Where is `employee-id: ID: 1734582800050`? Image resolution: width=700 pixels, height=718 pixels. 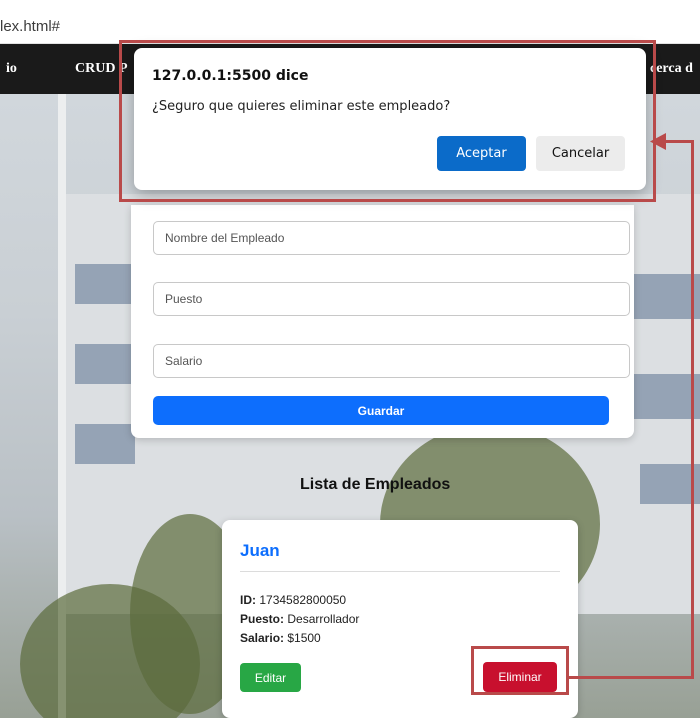
employee-id: ID: 1734582800050 is located at coordinates (293, 600).